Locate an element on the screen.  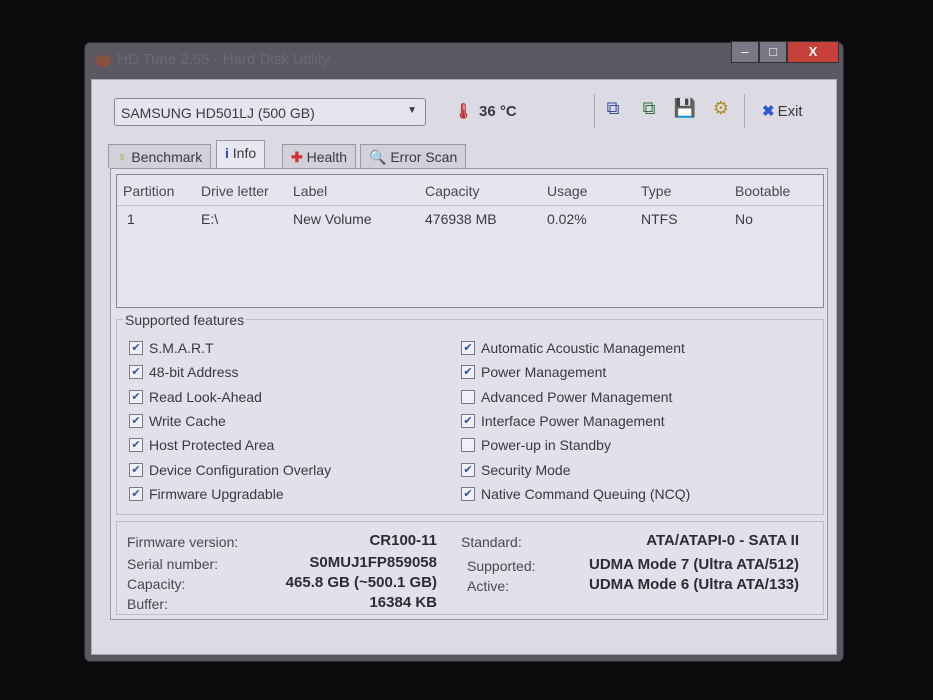
supported-value: UDMA Mode 7 (Ultra ATA/512) is located at coordinates (693, 564).